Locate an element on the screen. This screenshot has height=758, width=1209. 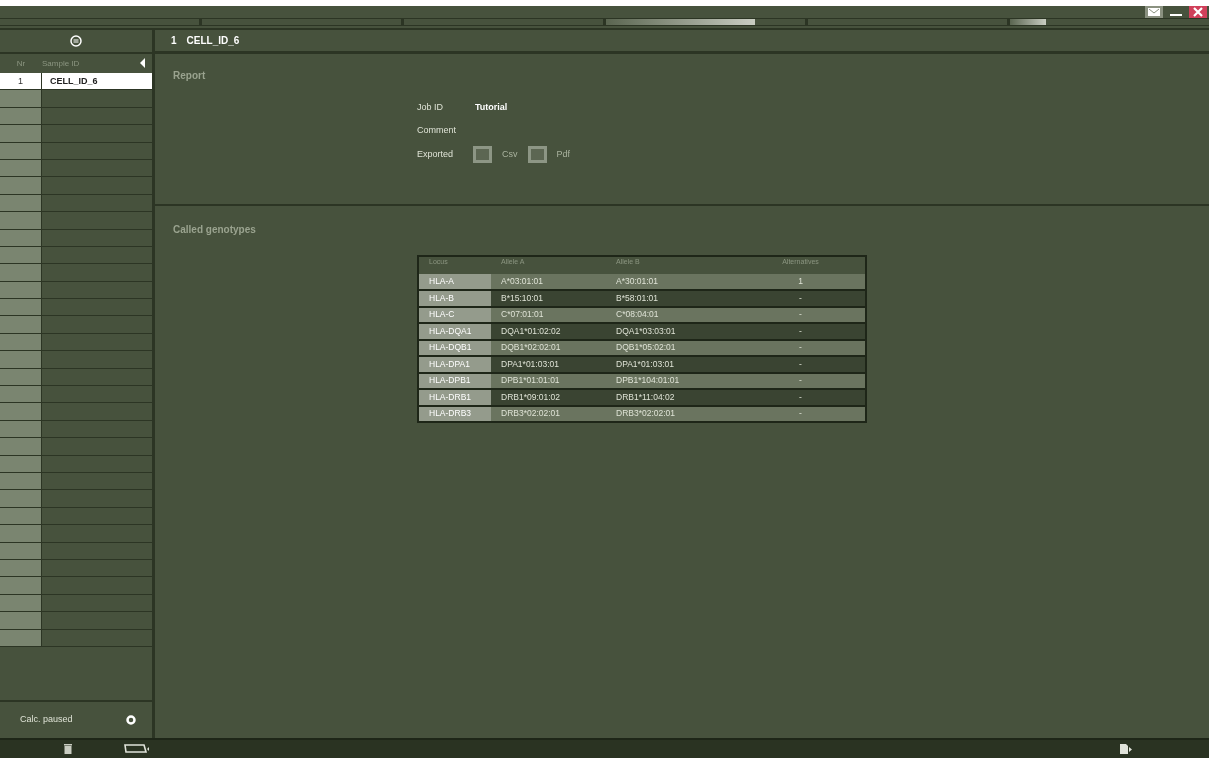
checkbox-label: Csv is located at coordinates (510, 154).